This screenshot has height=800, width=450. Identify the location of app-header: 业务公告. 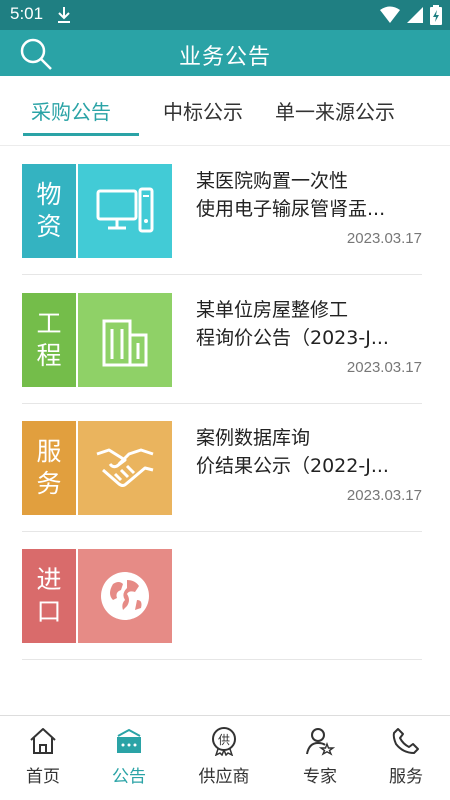
(225, 53).